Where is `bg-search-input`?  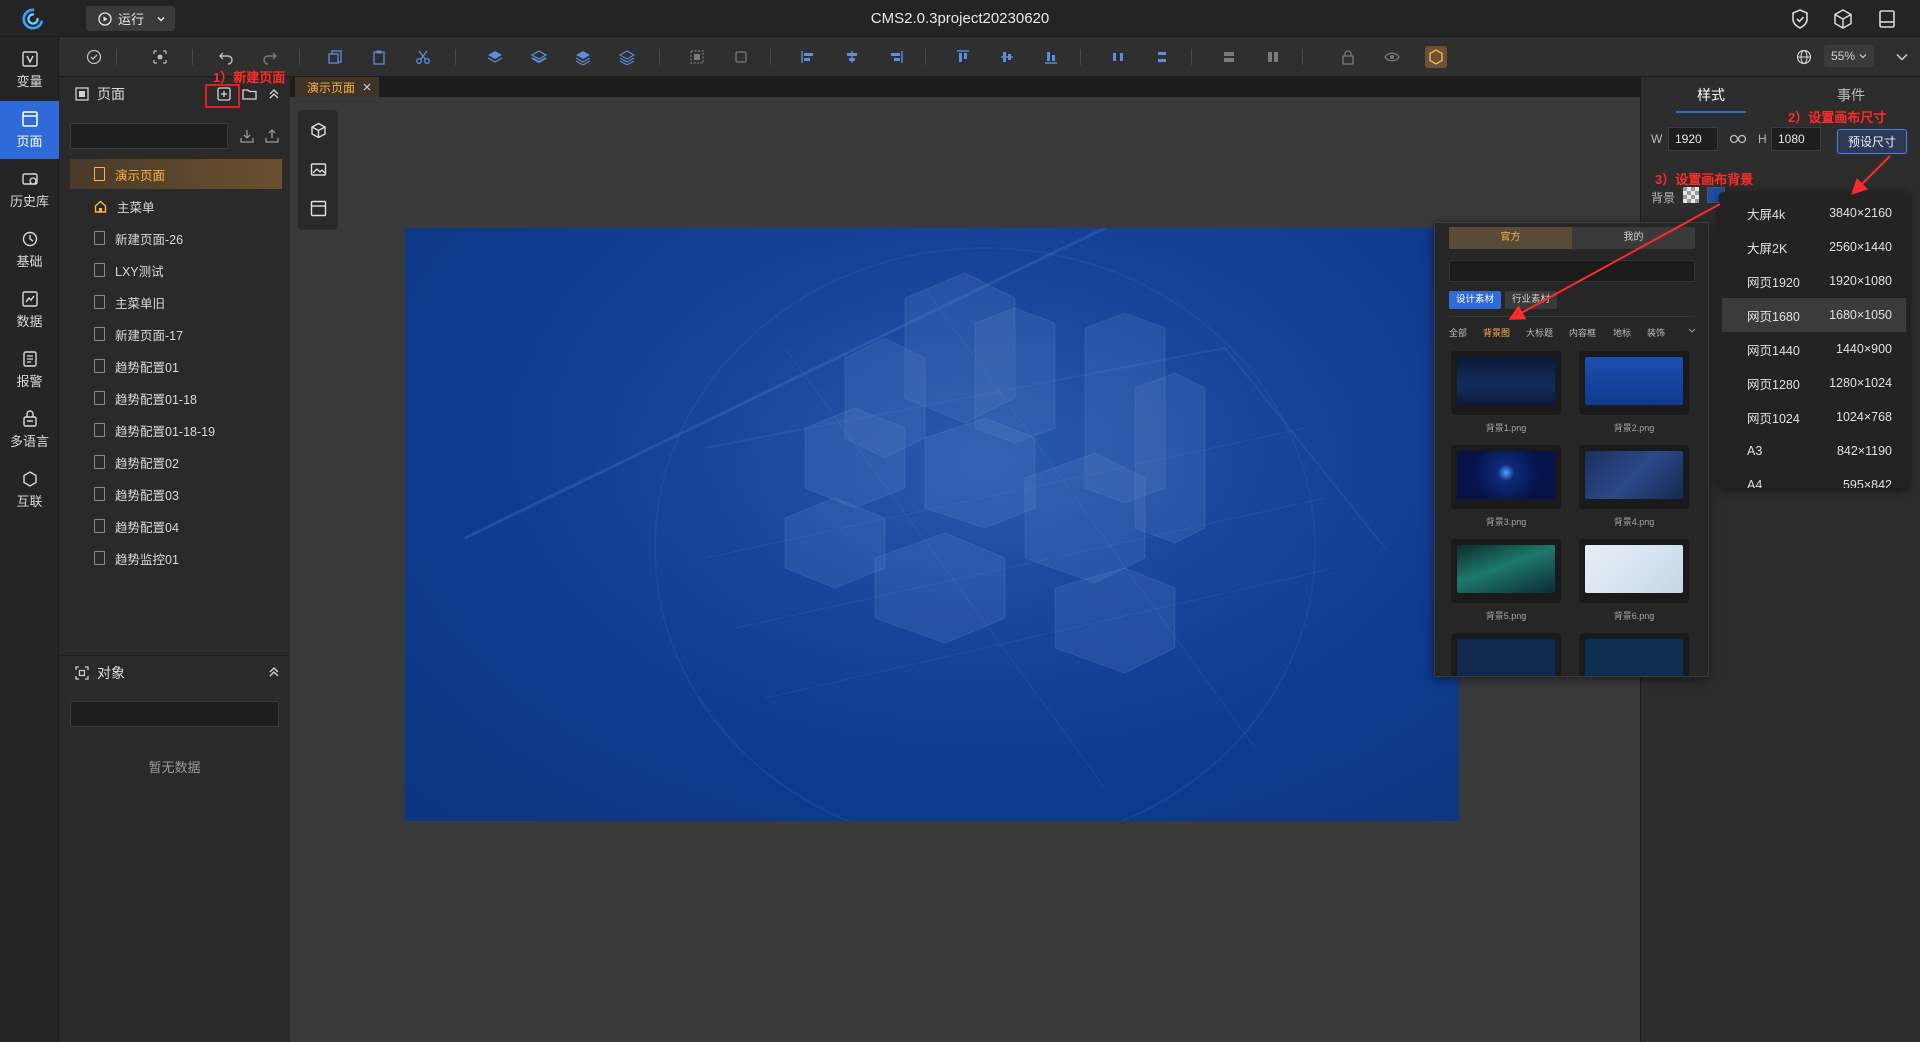
bg-search-input is located at coordinates (1572, 271).